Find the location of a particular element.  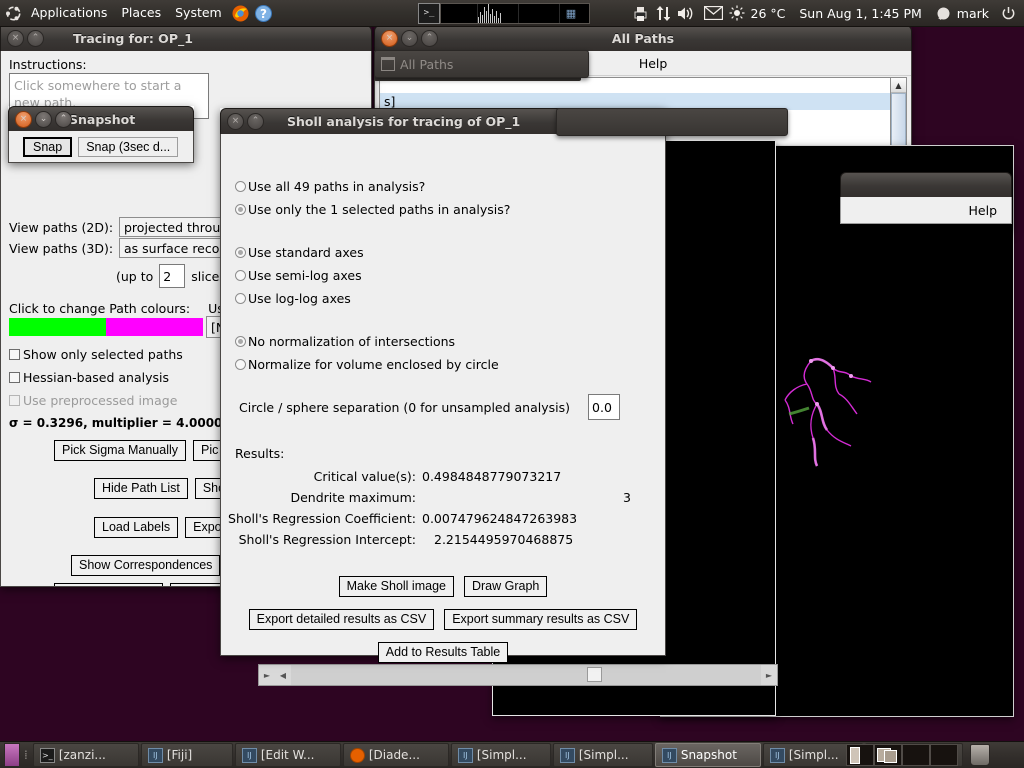

snap-button: Snap is located at coordinates (48, 146).